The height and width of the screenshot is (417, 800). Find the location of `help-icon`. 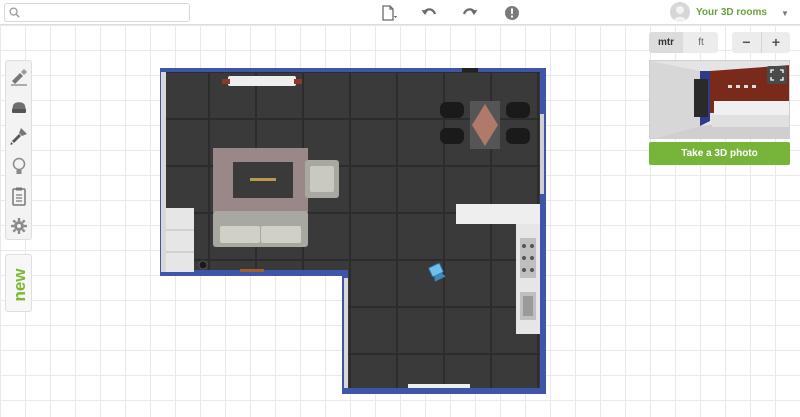

help-icon is located at coordinates (512, 13).